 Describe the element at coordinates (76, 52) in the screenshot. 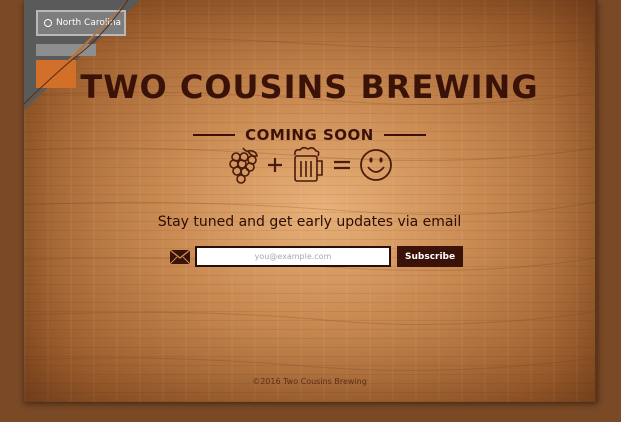

I see `peel-flap` at that location.